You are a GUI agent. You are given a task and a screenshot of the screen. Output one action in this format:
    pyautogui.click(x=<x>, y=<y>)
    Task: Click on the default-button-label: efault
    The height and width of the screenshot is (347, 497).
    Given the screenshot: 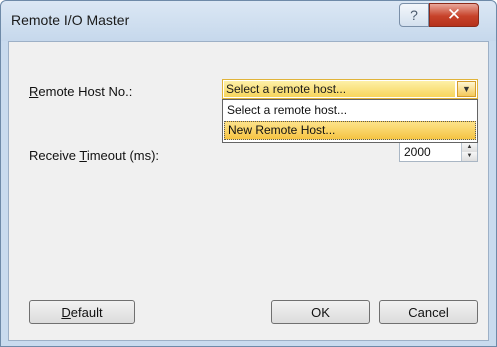 What is the action you would take?
    pyautogui.click(x=86, y=312)
    